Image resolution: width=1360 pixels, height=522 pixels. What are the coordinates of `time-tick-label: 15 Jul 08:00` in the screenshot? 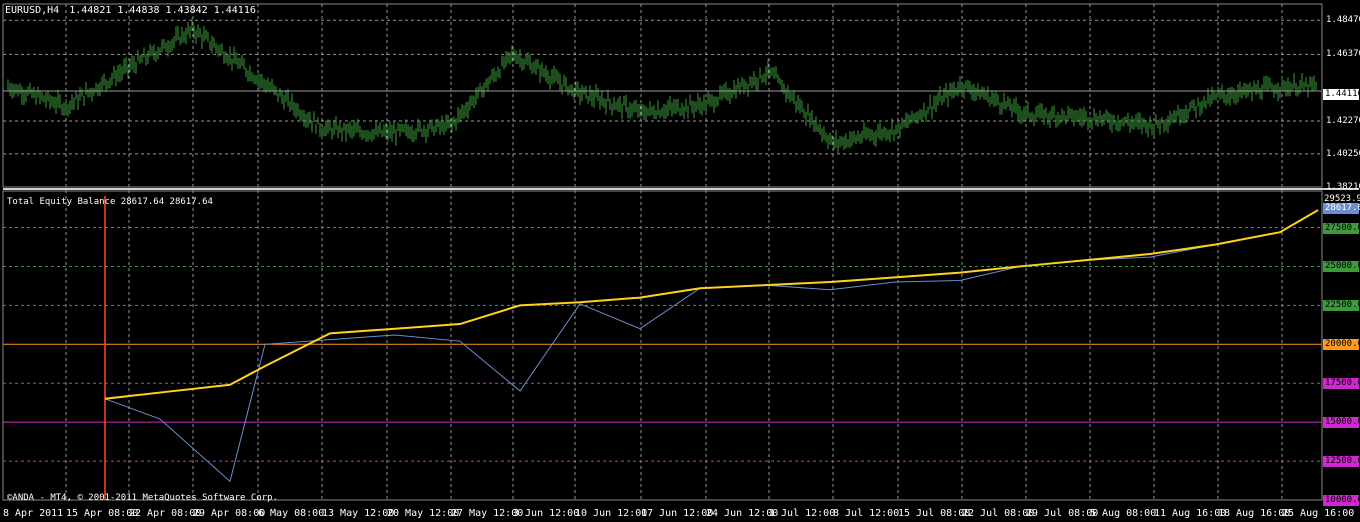 It's located at (934, 513).